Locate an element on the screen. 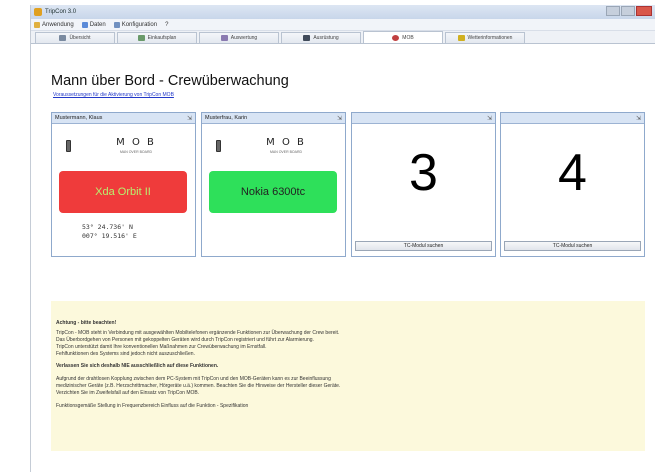 Image resolution: width=655 pixels, height=472 pixels. tab-label: MOB is located at coordinates (408, 37).